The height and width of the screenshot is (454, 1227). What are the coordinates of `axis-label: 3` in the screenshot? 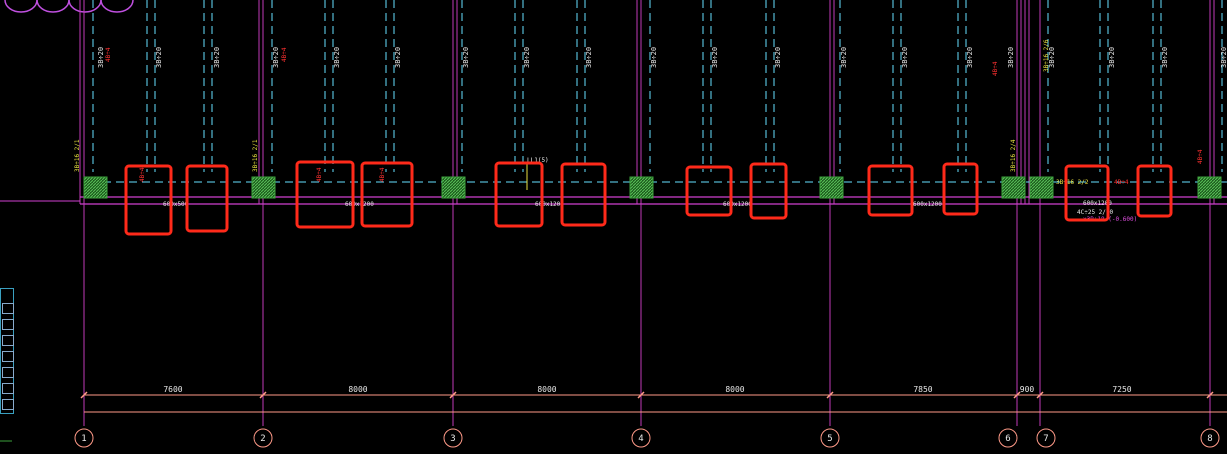 It's located at (452, 439).